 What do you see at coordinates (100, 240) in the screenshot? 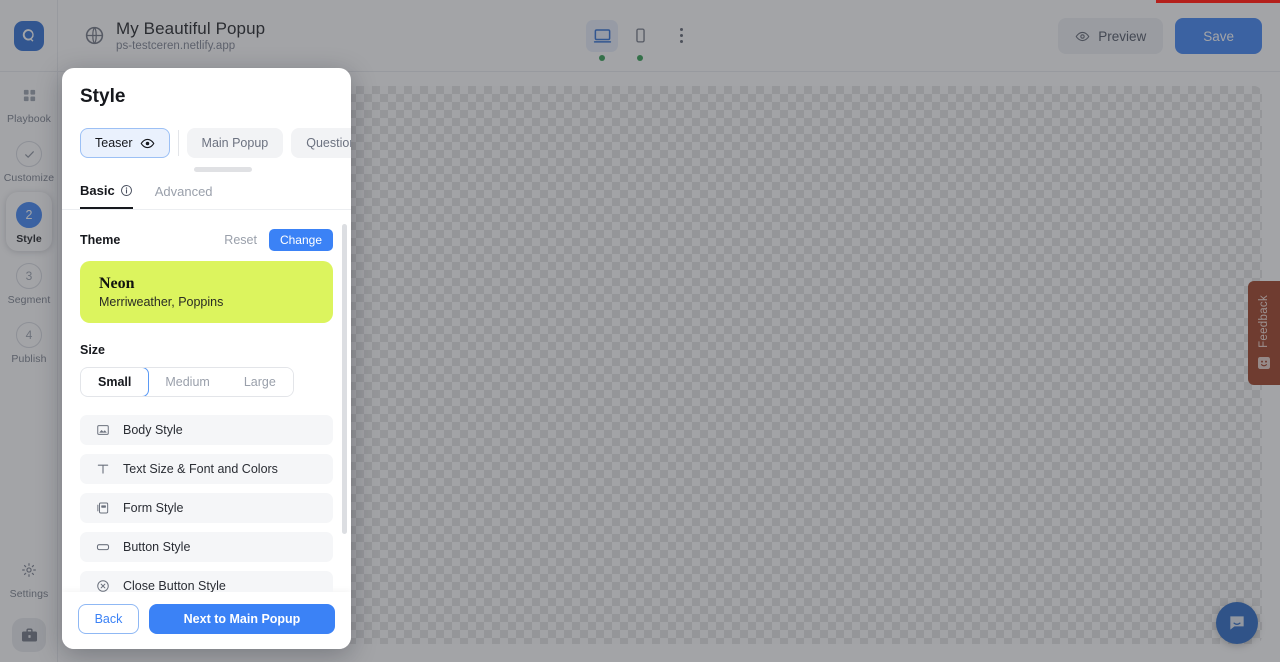
I see `theme-section-label: Theme` at bounding box center [100, 240].